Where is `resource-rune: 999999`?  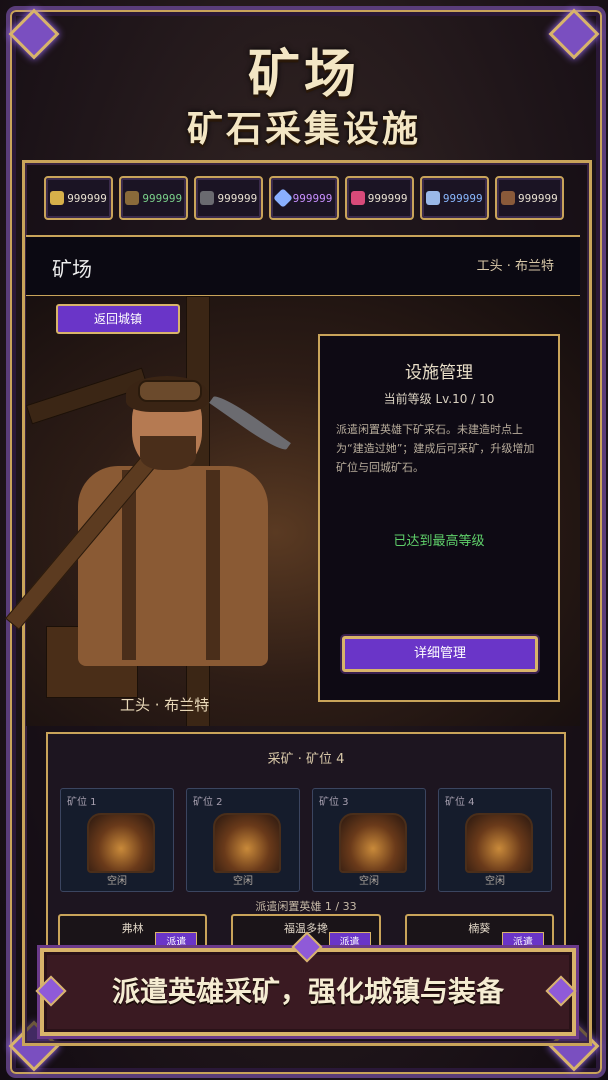 resource-rune: 999999 is located at coordinates (454, 198).